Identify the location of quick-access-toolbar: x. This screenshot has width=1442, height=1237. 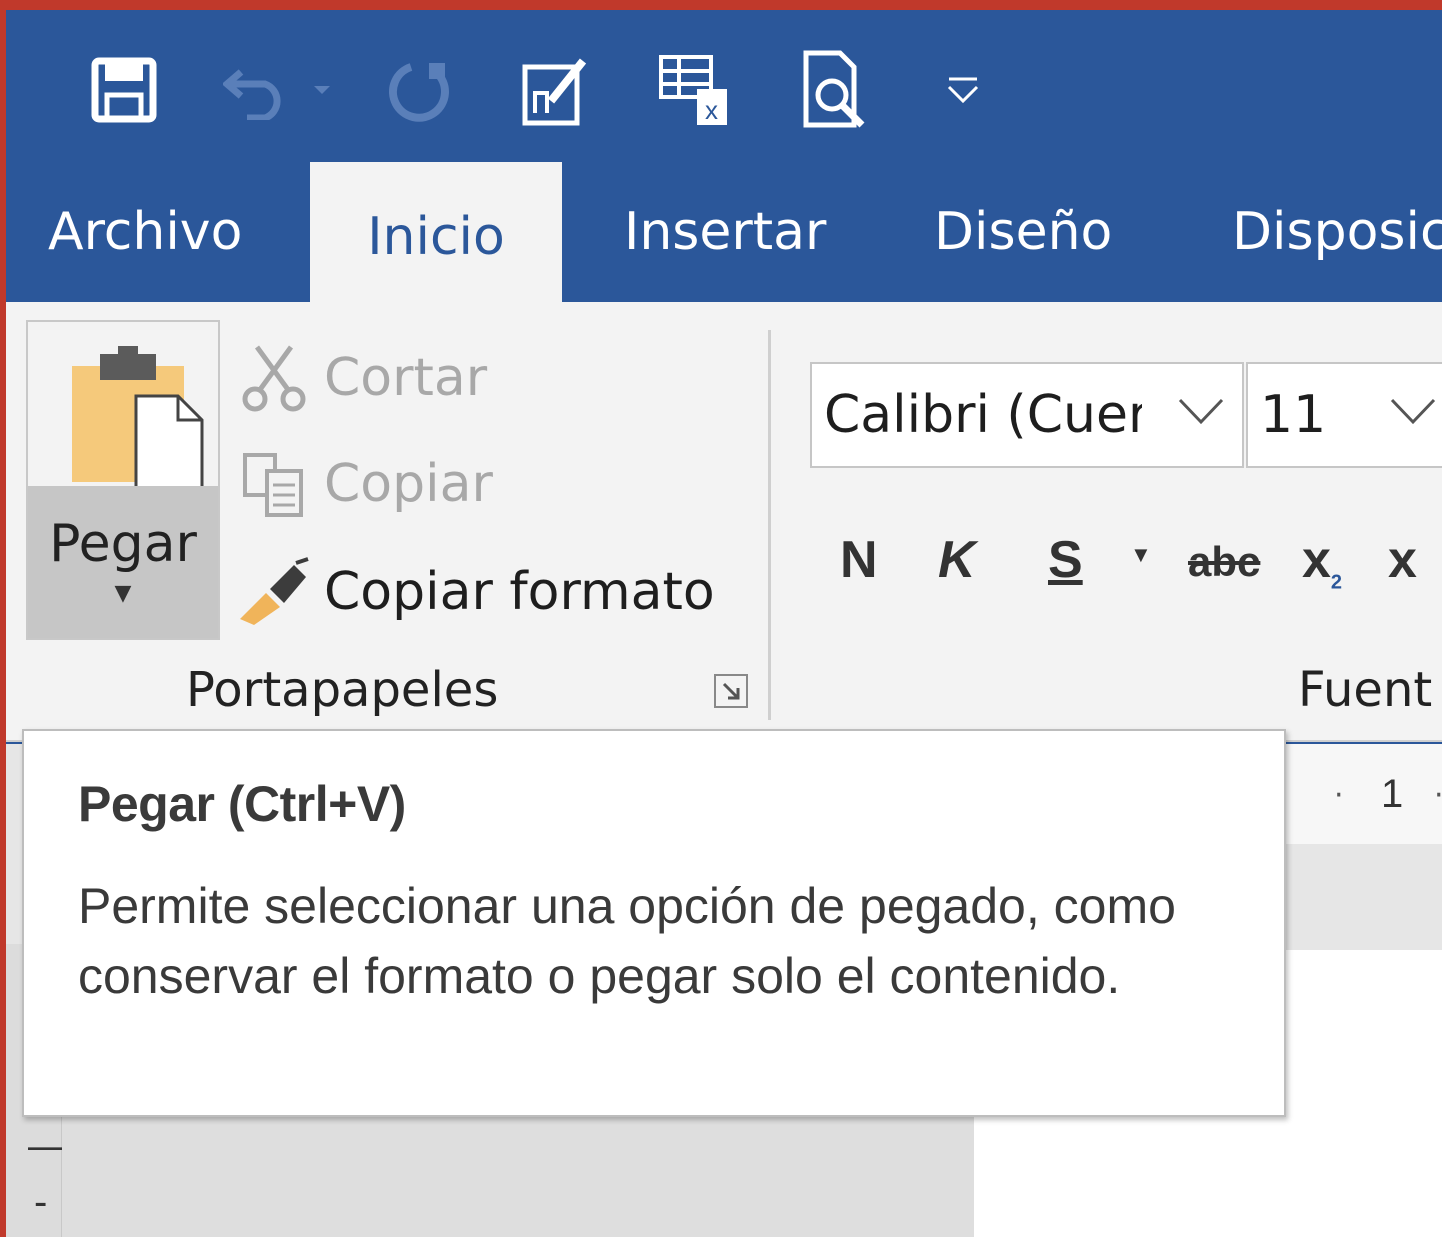
(724, 85).